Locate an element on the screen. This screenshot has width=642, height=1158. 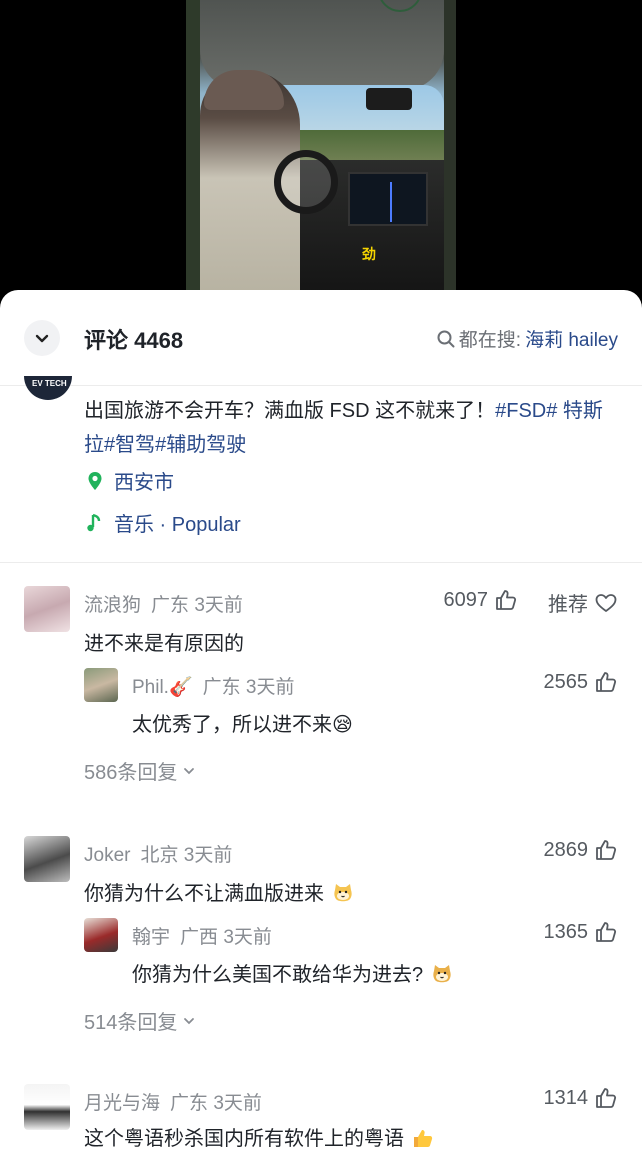
reply-meta: Phil.🎸 广东 3天前 is located at coordinates (213, 685).